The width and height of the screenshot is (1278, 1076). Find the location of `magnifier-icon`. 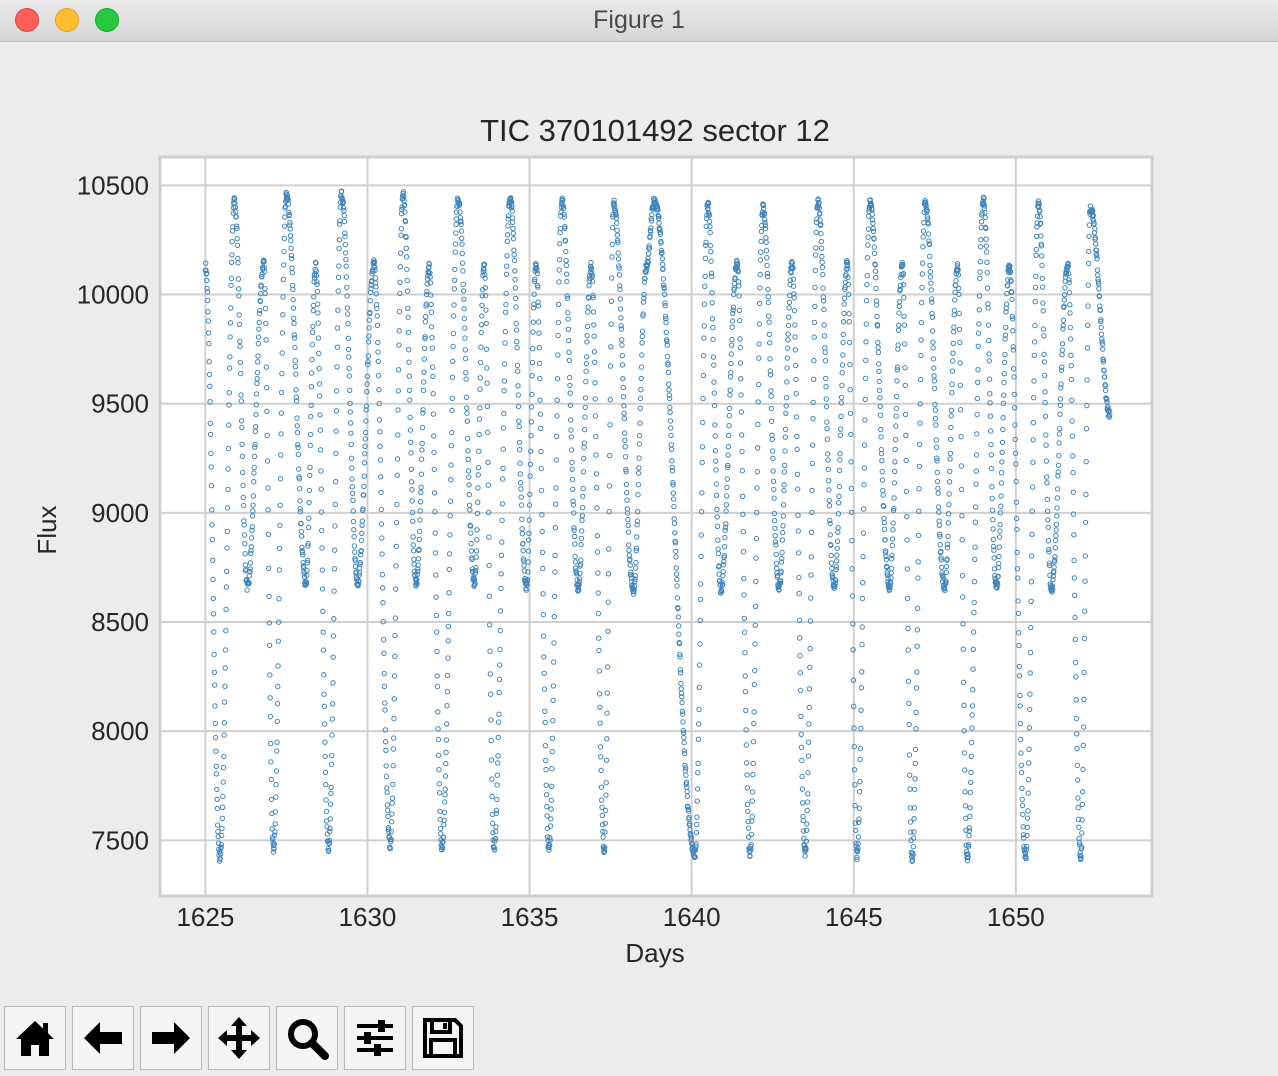

magnifier-icon is located at coordinates (308, 1039).